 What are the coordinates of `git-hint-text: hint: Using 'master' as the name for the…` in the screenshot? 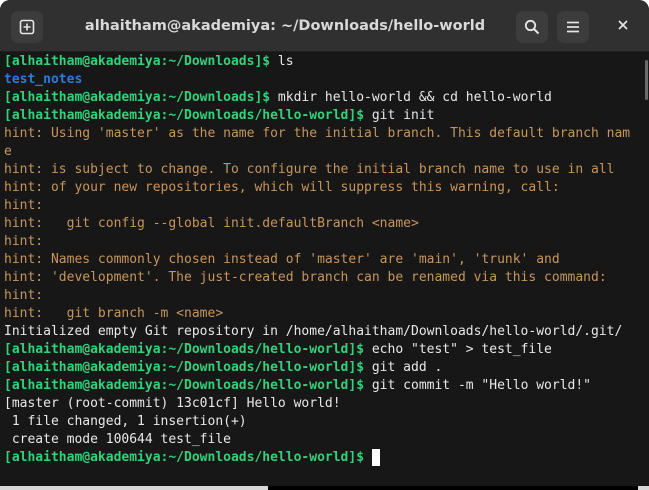 It's located at (317, 133).